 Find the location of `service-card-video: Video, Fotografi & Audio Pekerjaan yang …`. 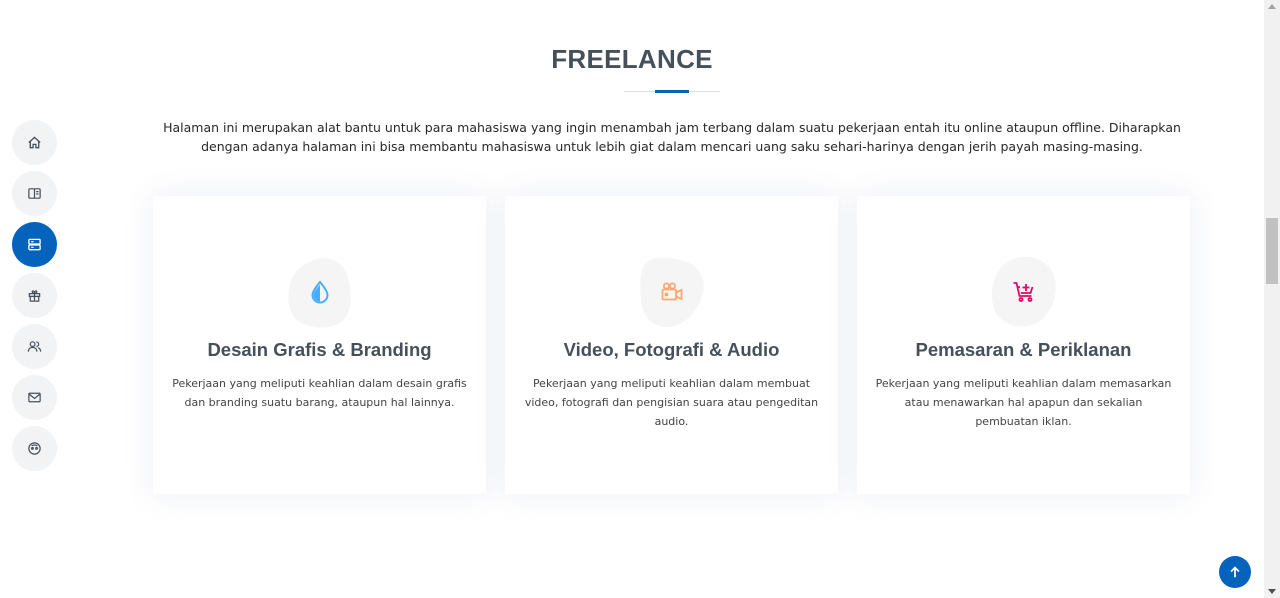

service-card-video: Video, Fotografi & Audio Pekerjaan yang … is located at coordinates (671, 345).